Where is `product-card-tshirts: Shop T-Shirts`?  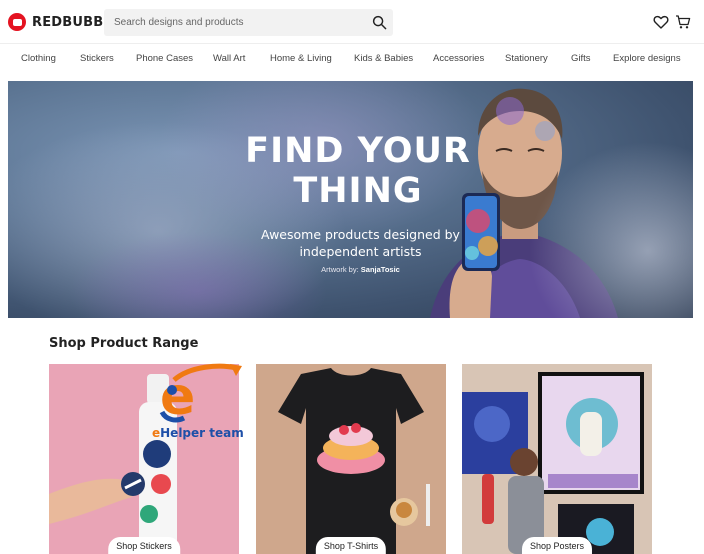 product-card-tshirts: Shop T-Shirts is located at coordinates (351, 459).